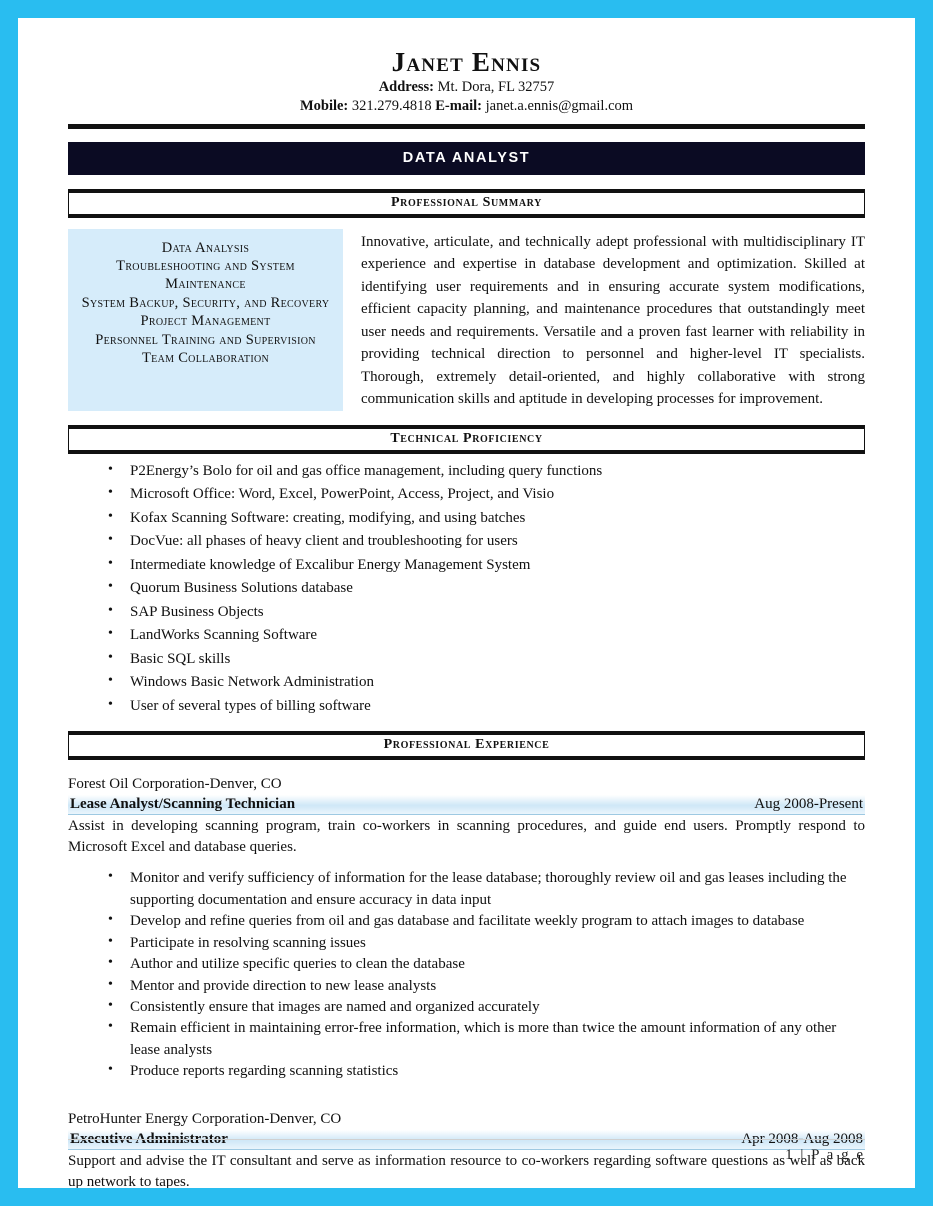 The width and height of the screenshot is (933, 1206). I want to click on list-item: Basic SQL skills, so click(486, 659).